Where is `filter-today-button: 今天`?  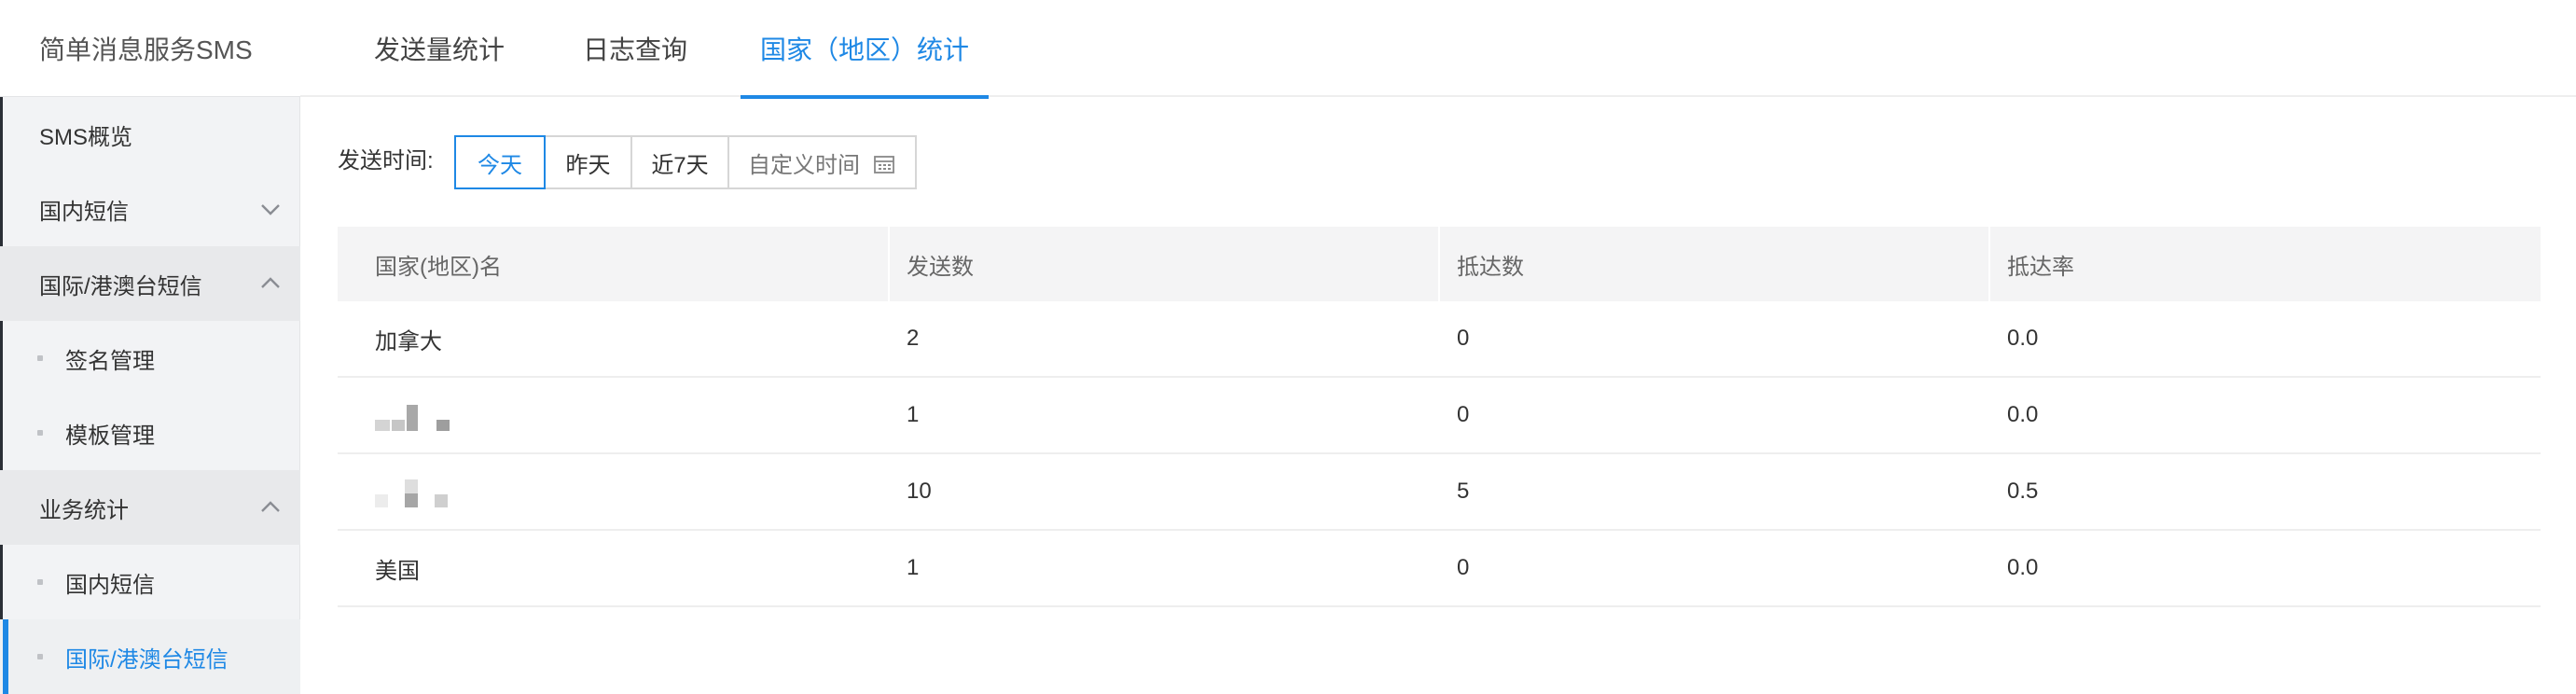
filter-today-button: 今天 is located at coordinates (500, 162).